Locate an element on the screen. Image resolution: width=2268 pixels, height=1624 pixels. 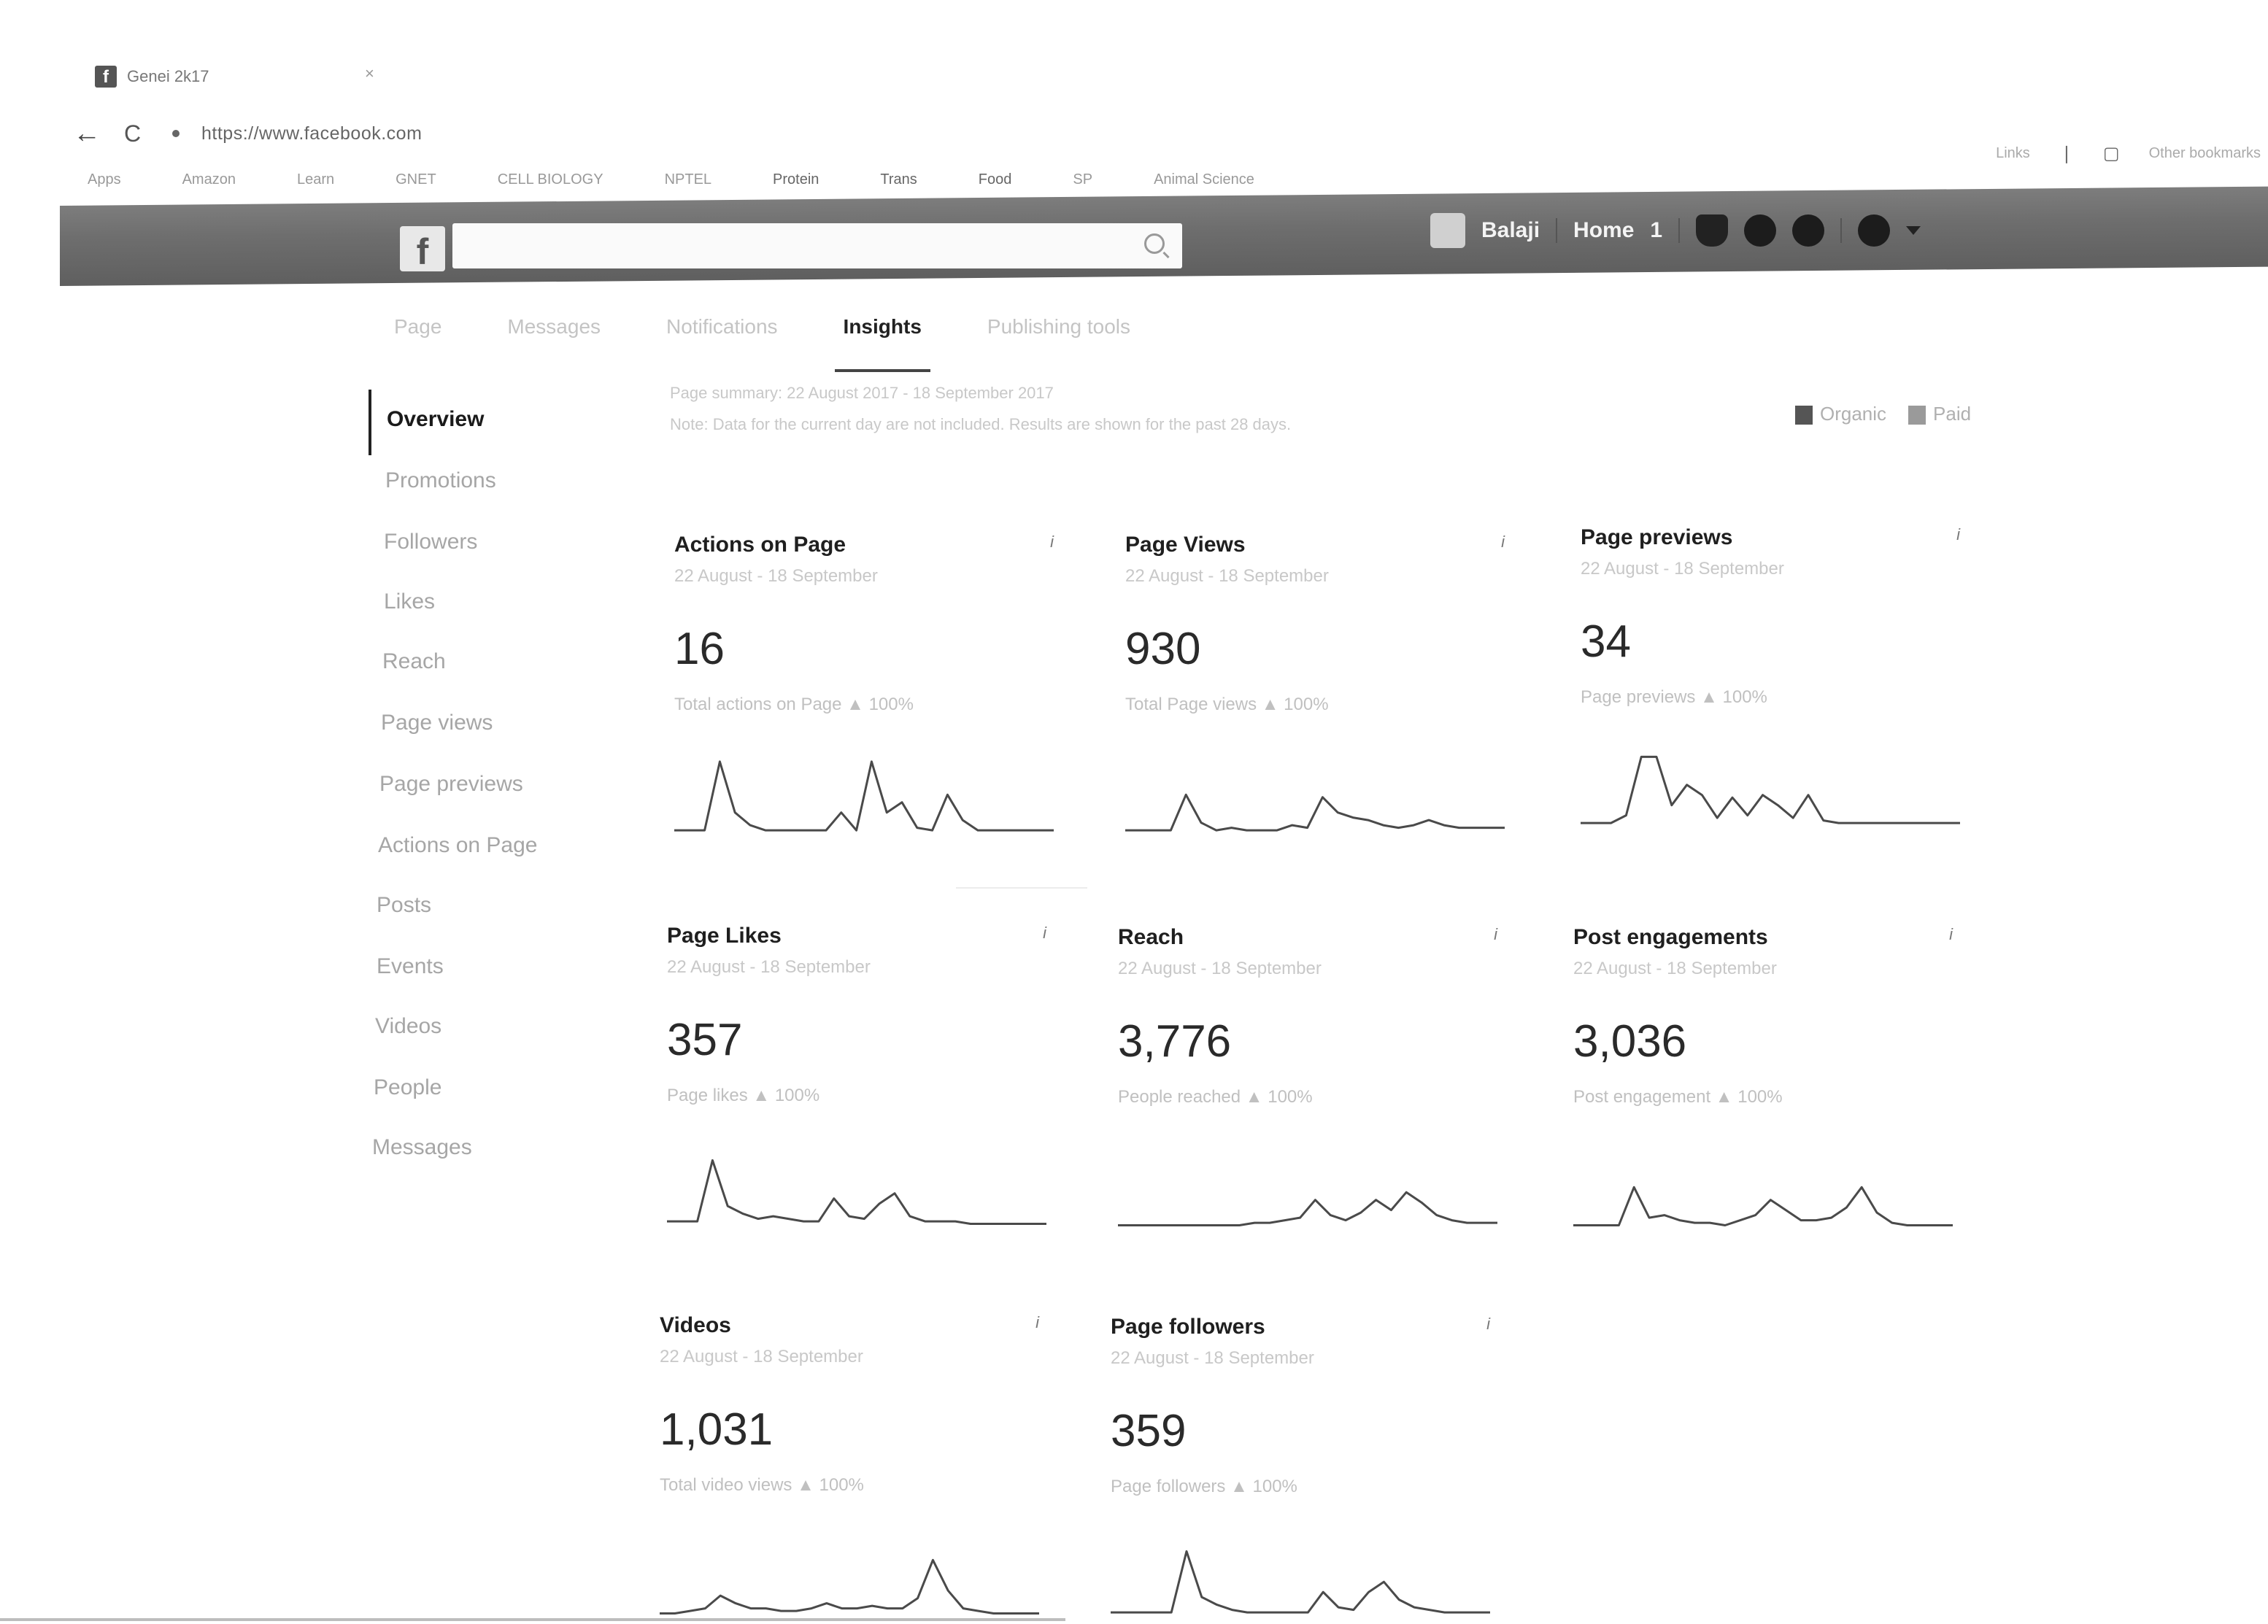
search-icon is located at coordinates (1154, 243).